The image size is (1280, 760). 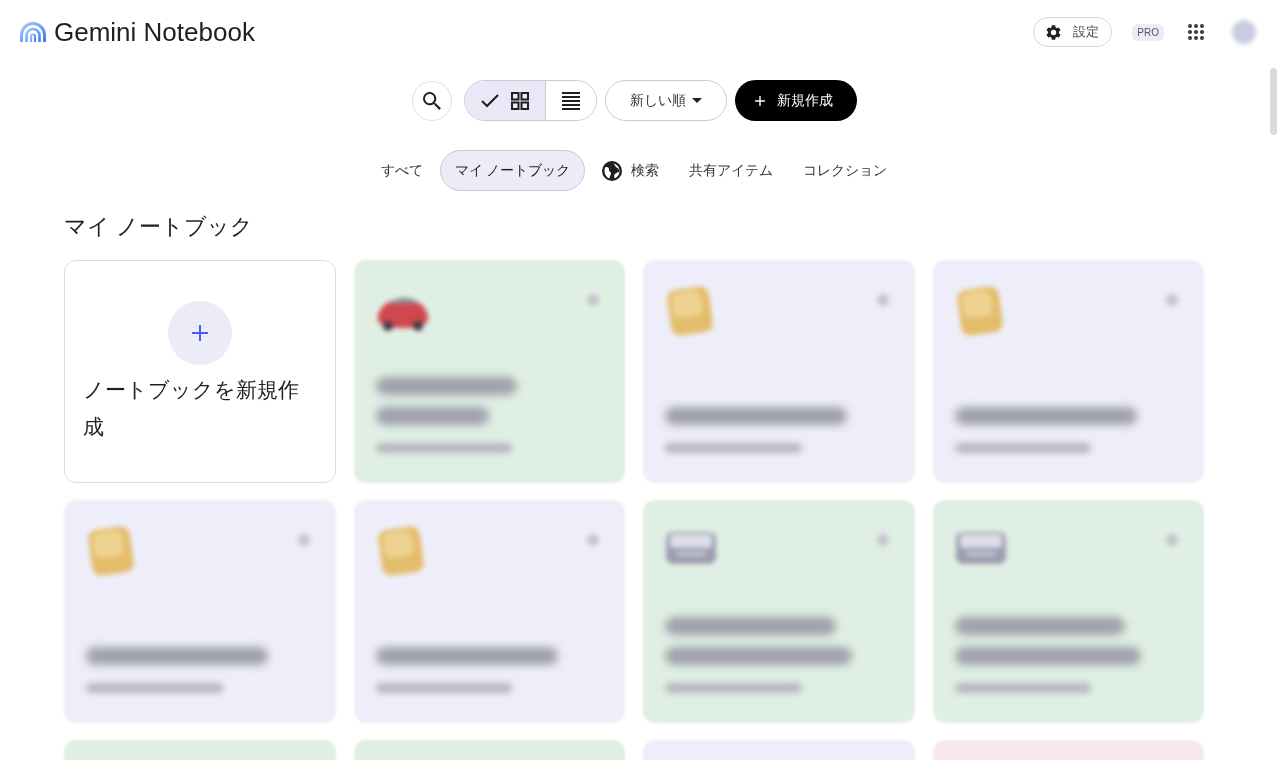 I want to click on list-view-icon, so click(x=570, y=100).